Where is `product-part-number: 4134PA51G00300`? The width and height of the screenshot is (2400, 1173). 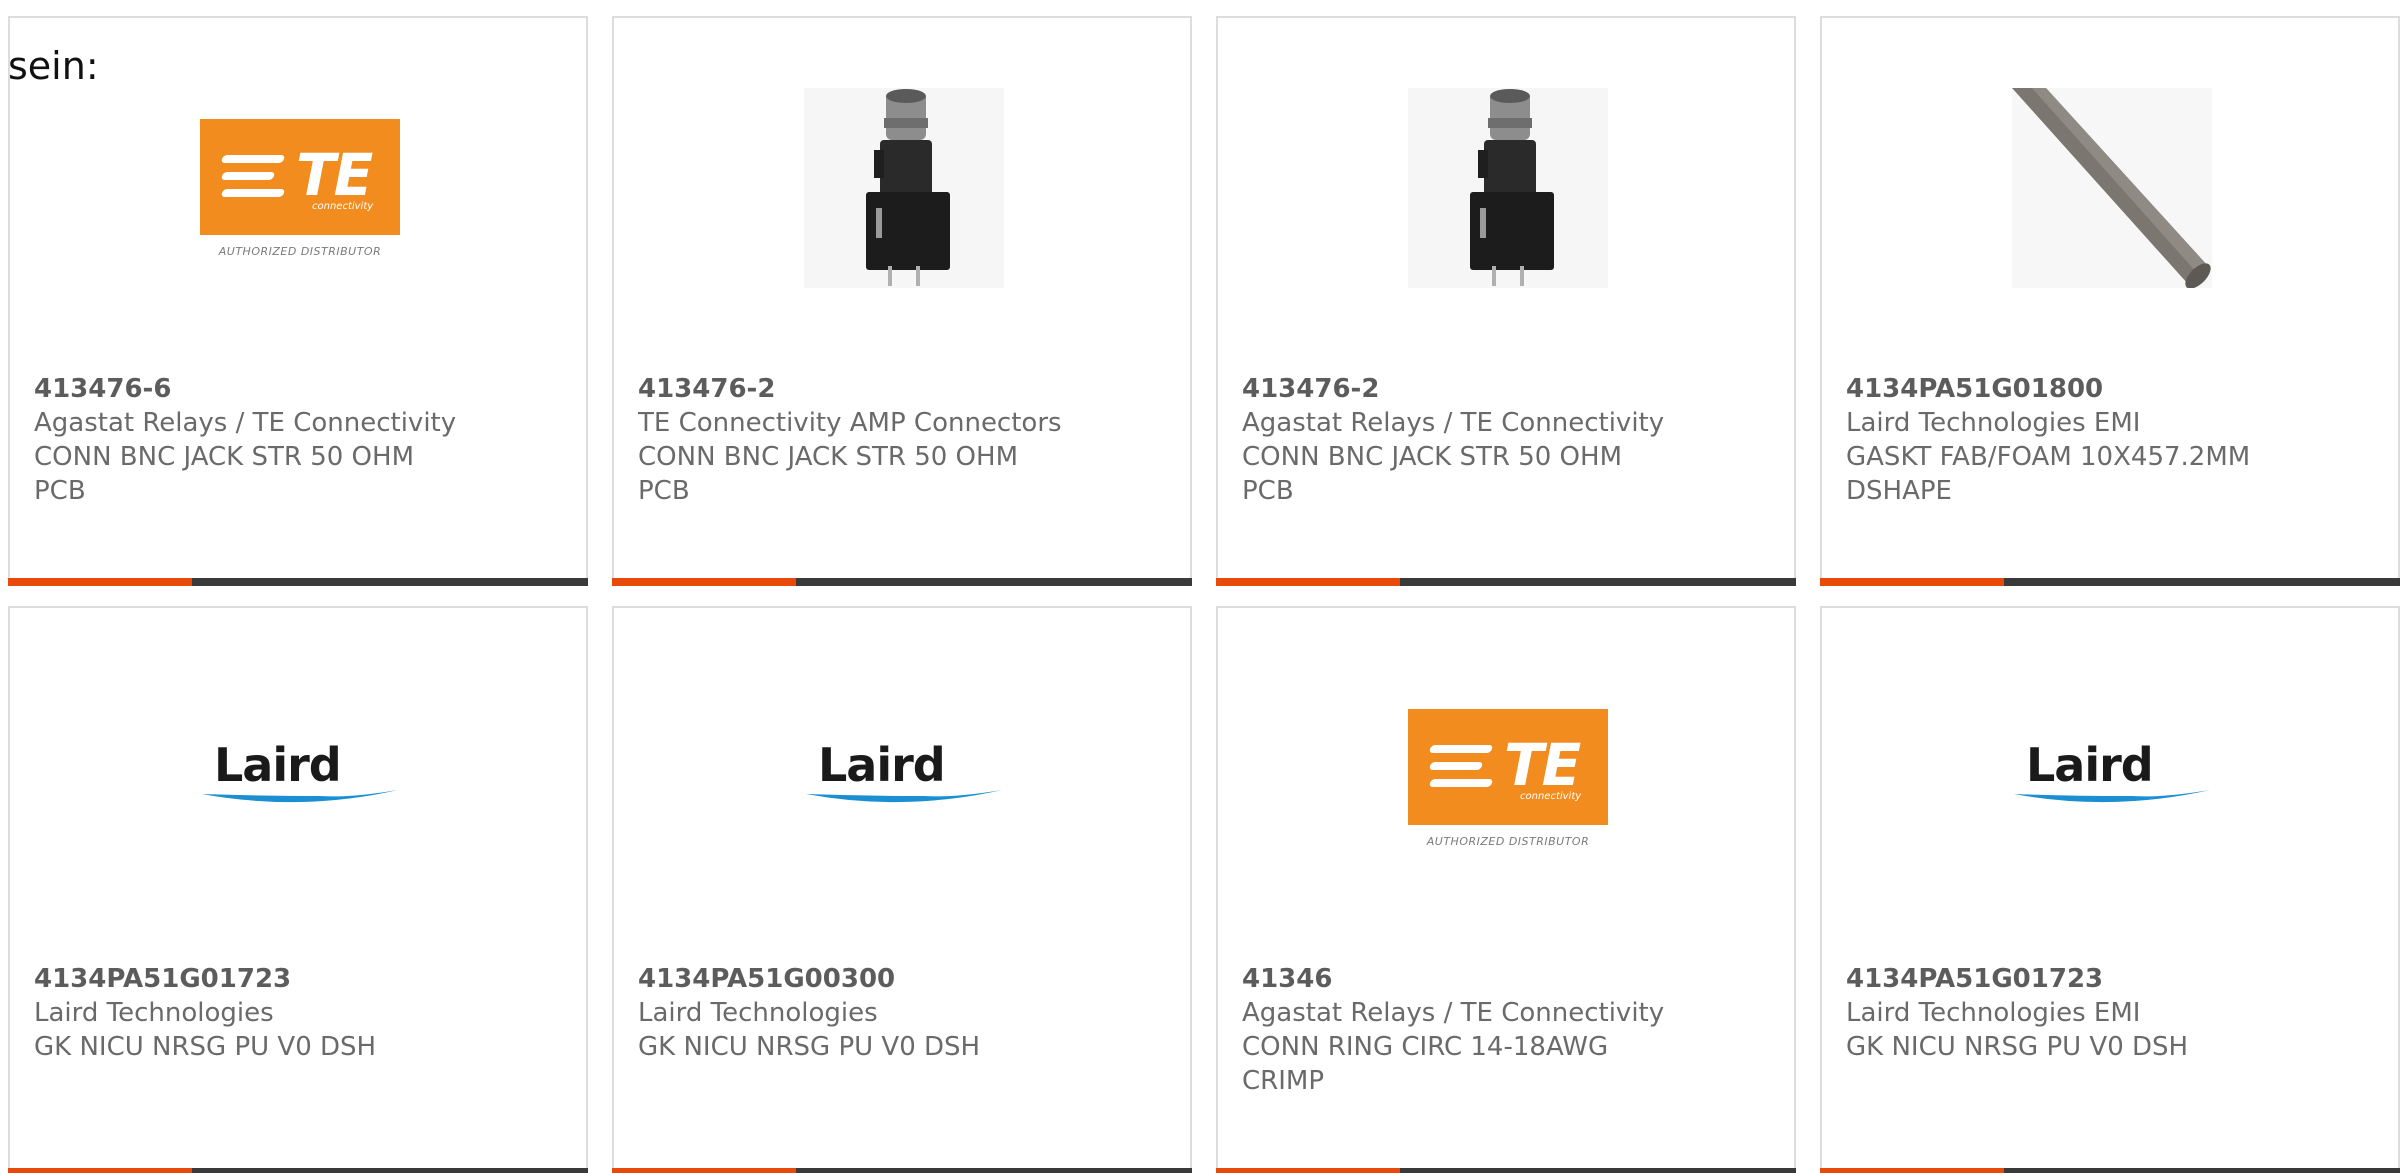 product-part-number: 4134PA51G00300 is located at coordinates (898, 979).